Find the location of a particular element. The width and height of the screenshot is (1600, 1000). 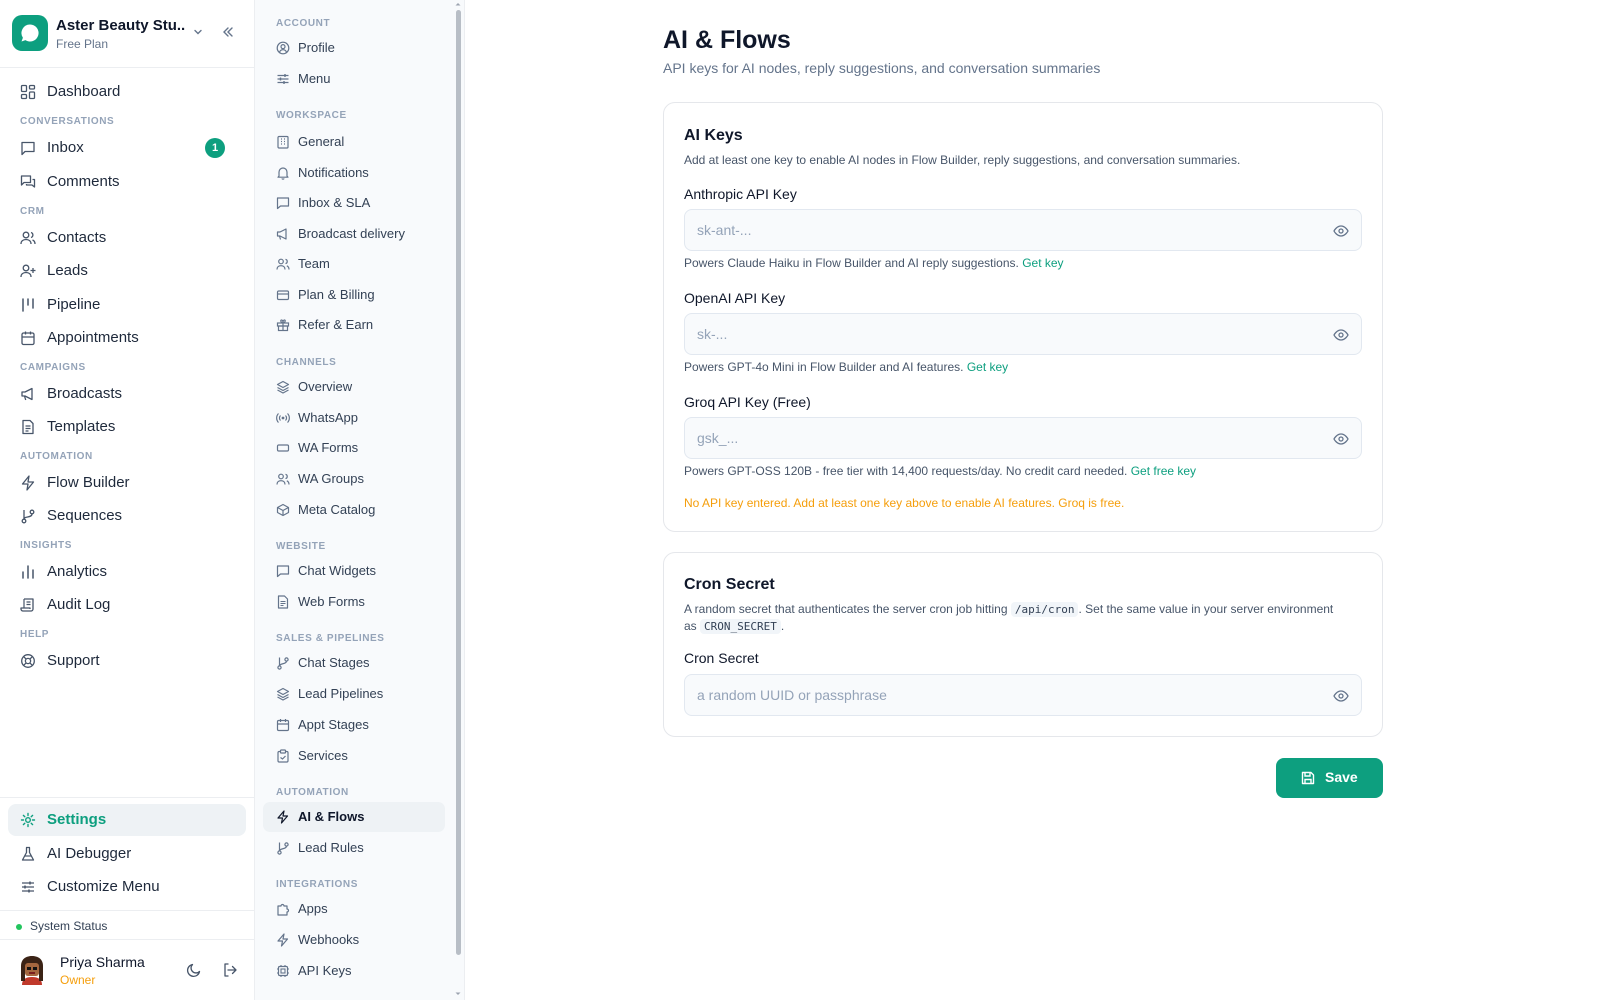

anthropic-key-input is located at coordinates (997, 230).